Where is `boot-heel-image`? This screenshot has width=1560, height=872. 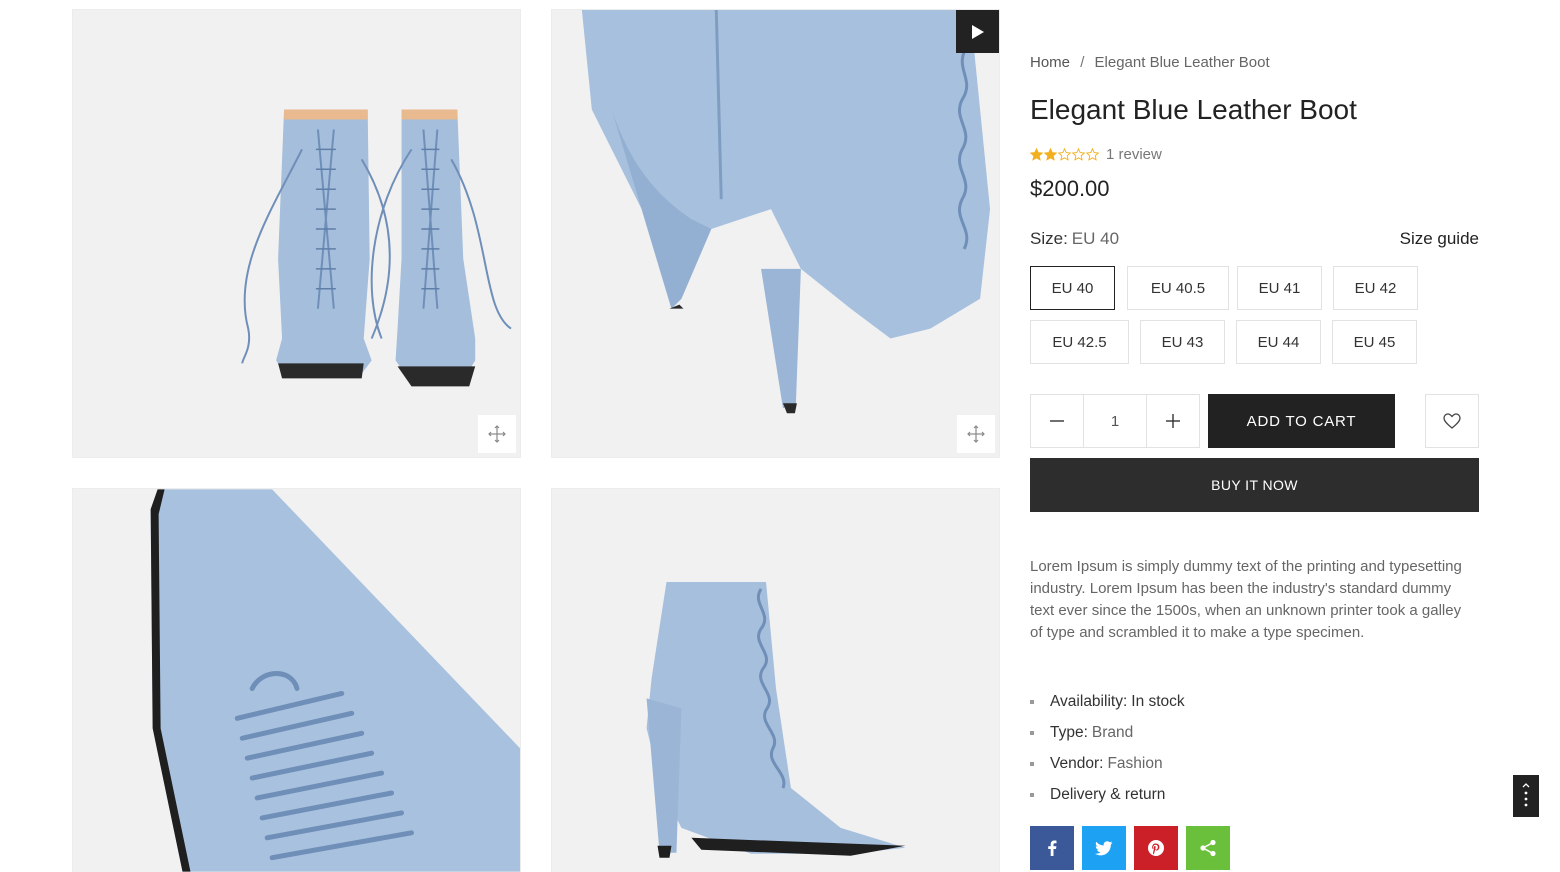 boot-heel-image is located at coordinates (786, 212).